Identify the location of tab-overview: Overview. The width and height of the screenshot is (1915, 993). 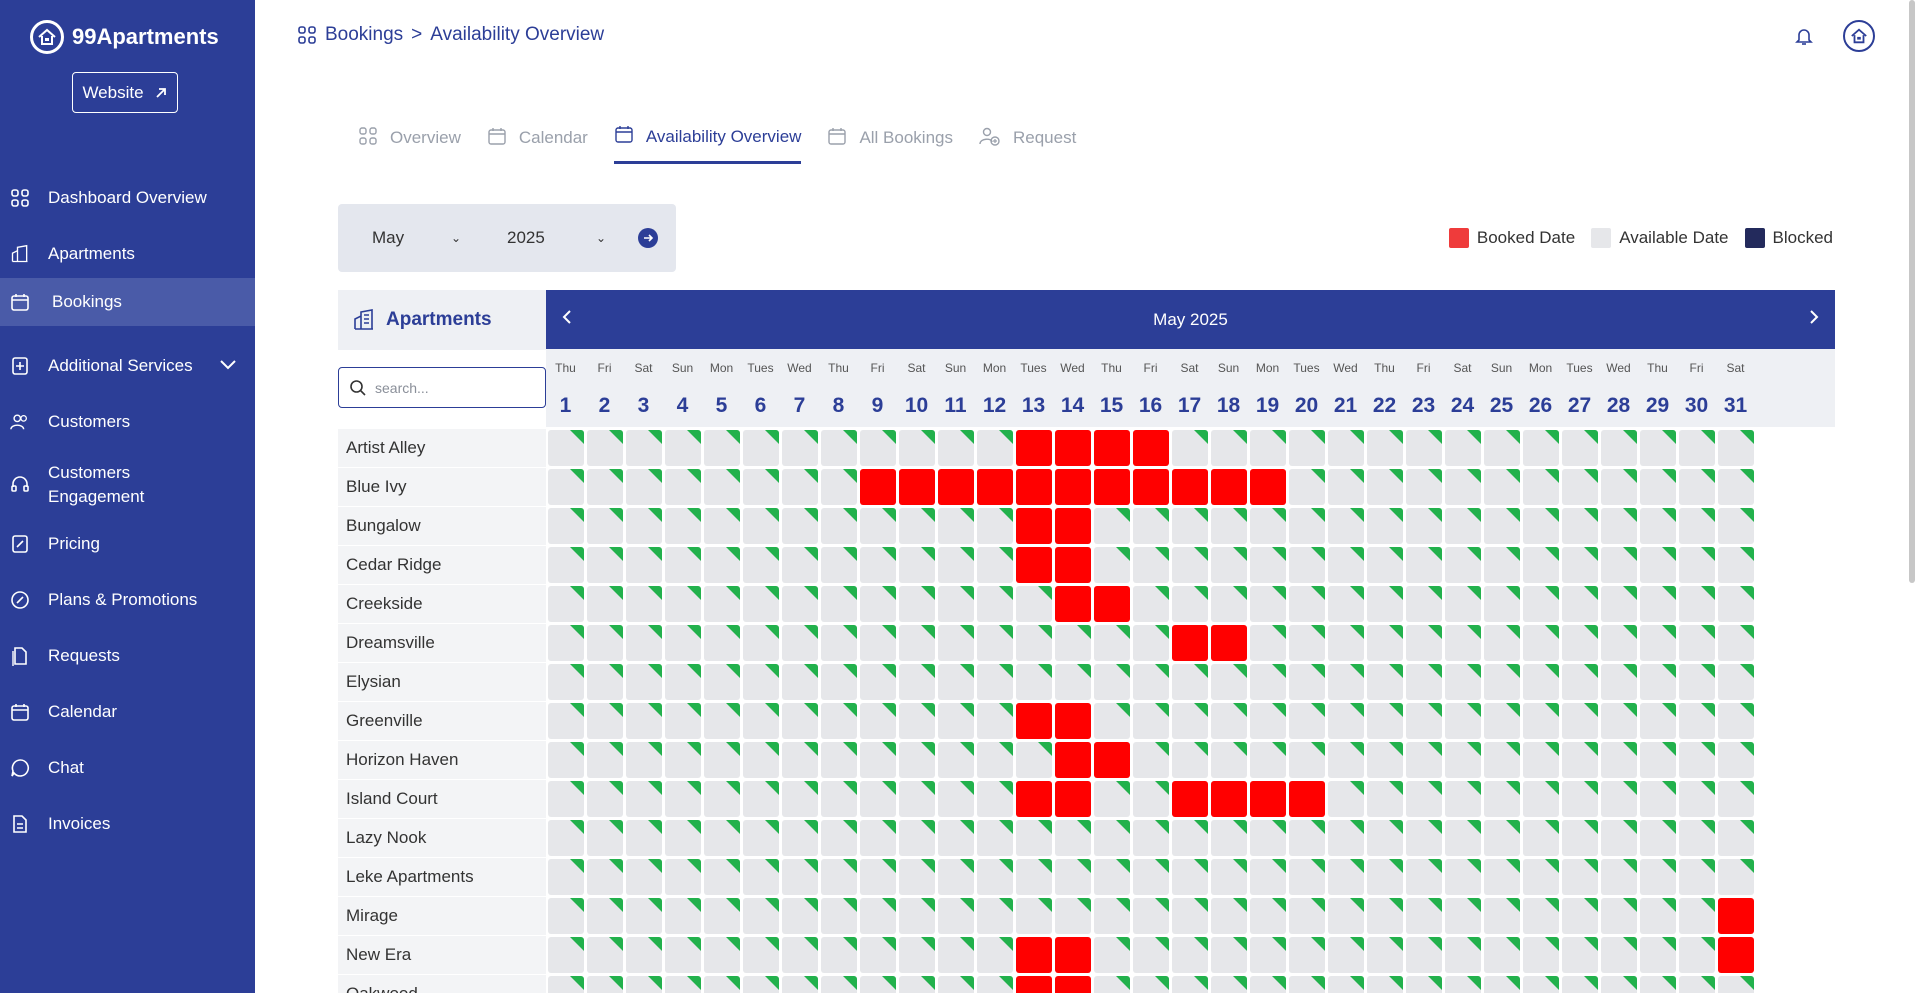
(409, 142).